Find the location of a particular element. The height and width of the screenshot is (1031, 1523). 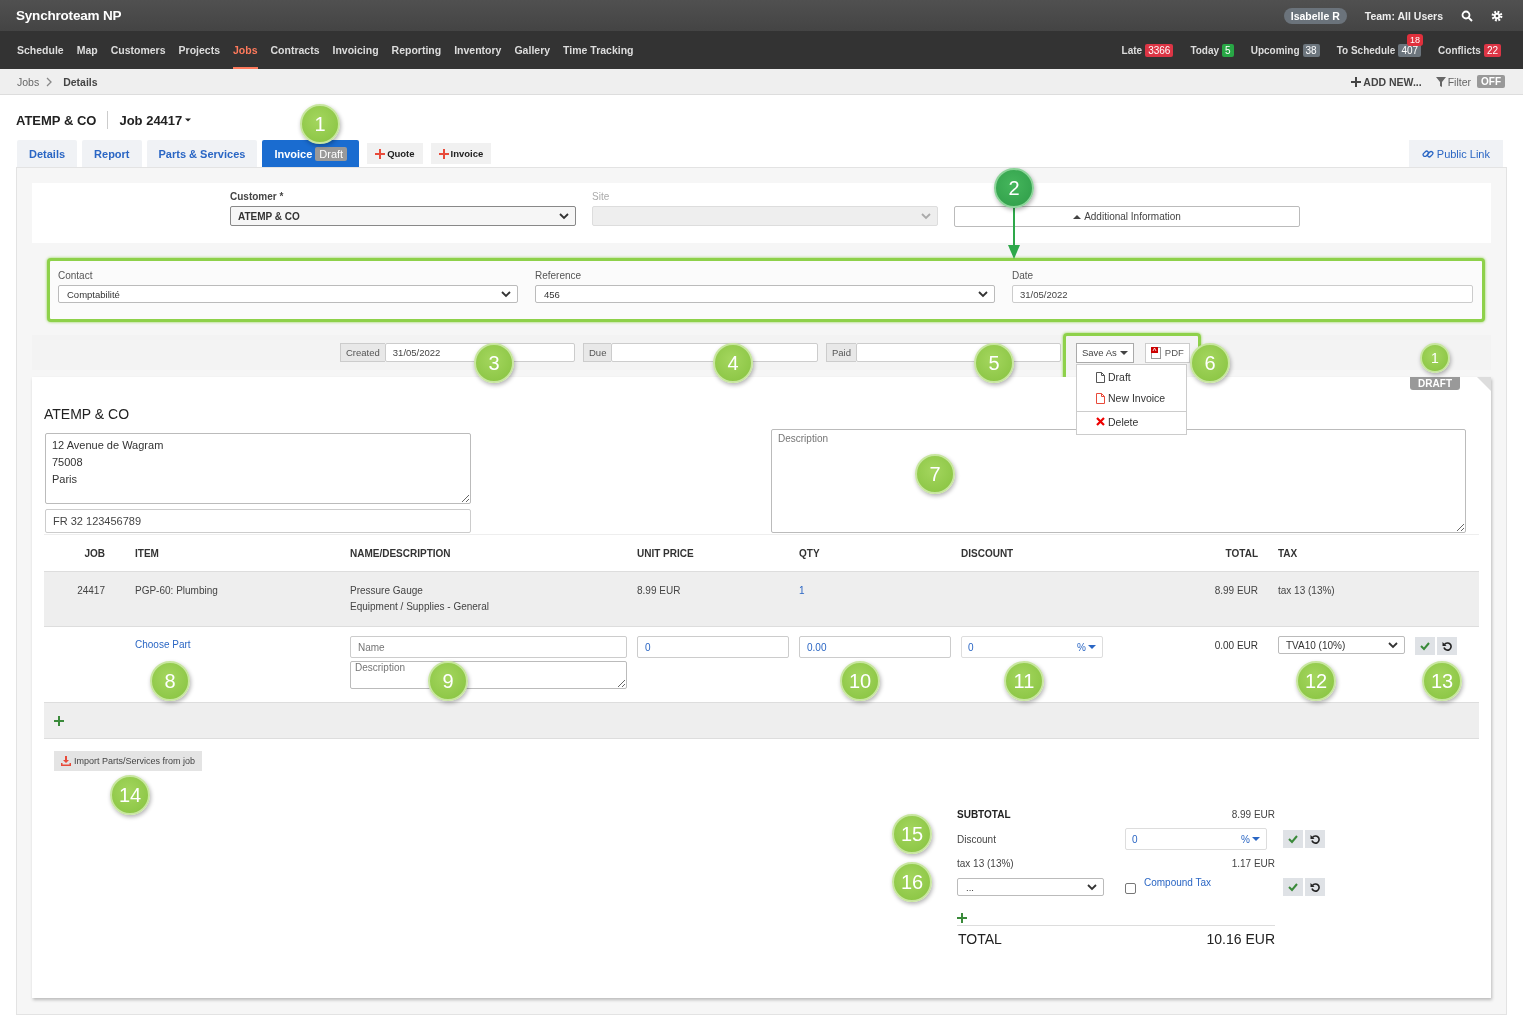

column-header: TAX is located at coordinates (1288, 553).